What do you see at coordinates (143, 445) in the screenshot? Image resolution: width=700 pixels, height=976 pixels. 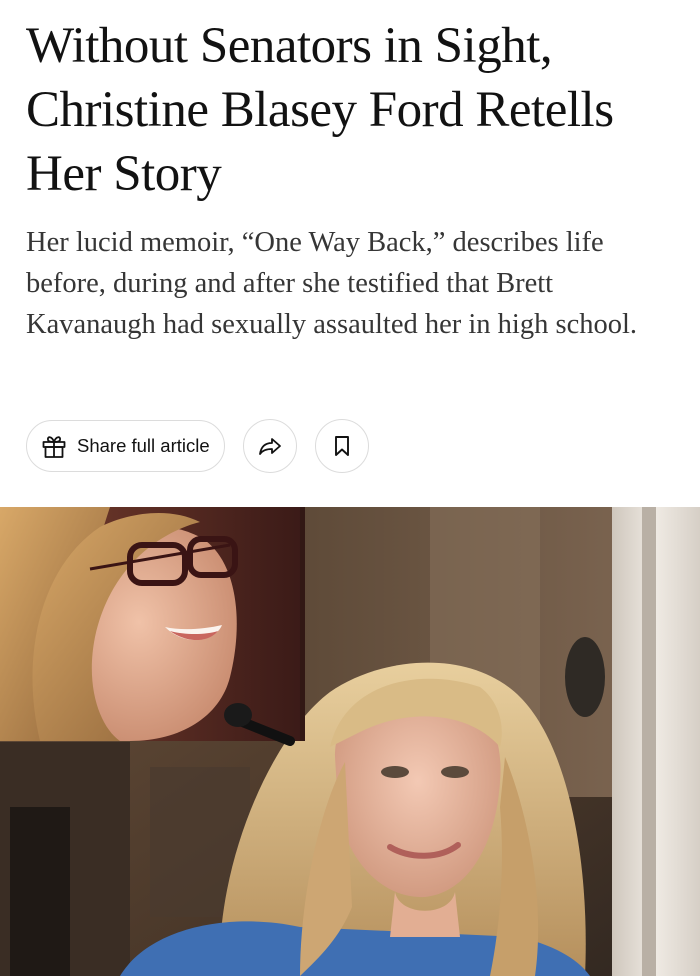 I see `share-full-article-label: Share full article` at bounding box center [143, 445].